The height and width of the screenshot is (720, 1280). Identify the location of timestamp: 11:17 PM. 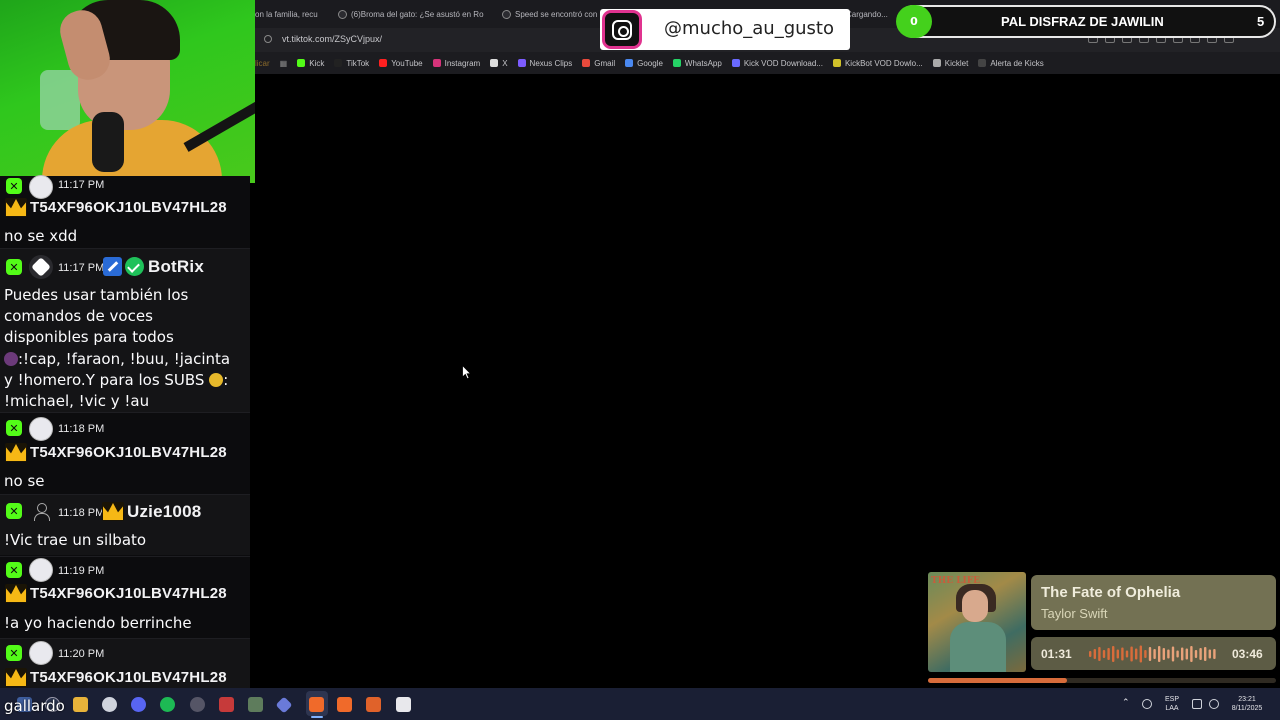
(81, 185).